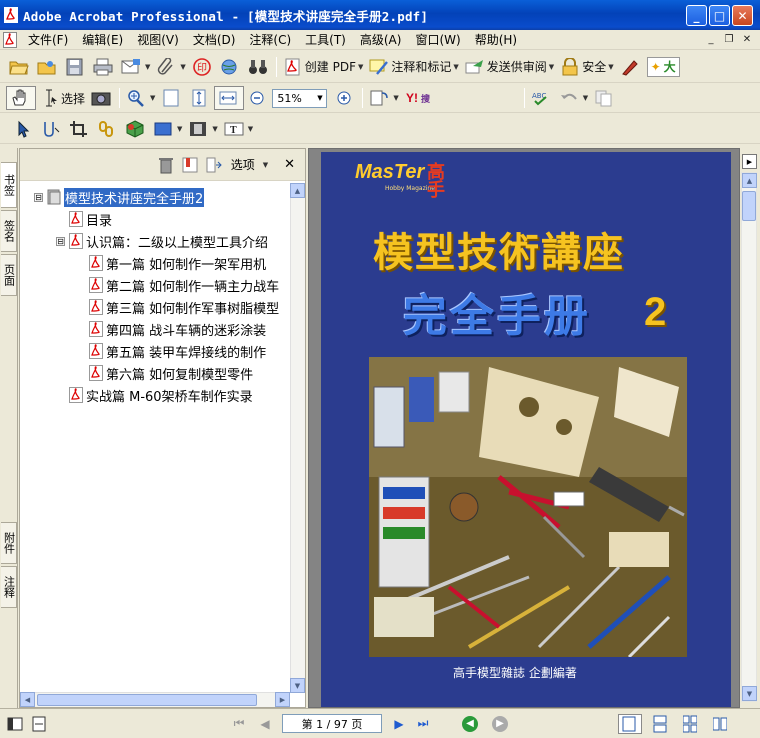 The image size is (760, 738). What do you see at coordinates (119, 197) in the screenshot?
I see `bookmark-root: ⊟ 模型技术讲座完全手册2` at bounding box center [119, 197].